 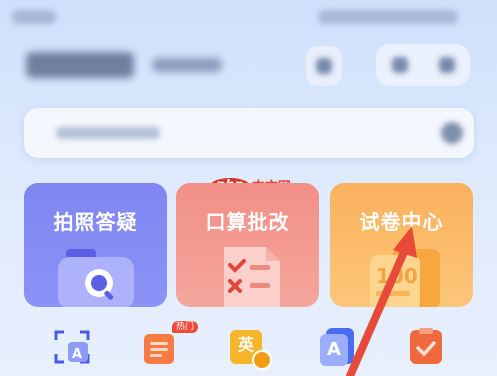 I want to click on card-mental-math: 口算批改, so click(x=247, y=245).